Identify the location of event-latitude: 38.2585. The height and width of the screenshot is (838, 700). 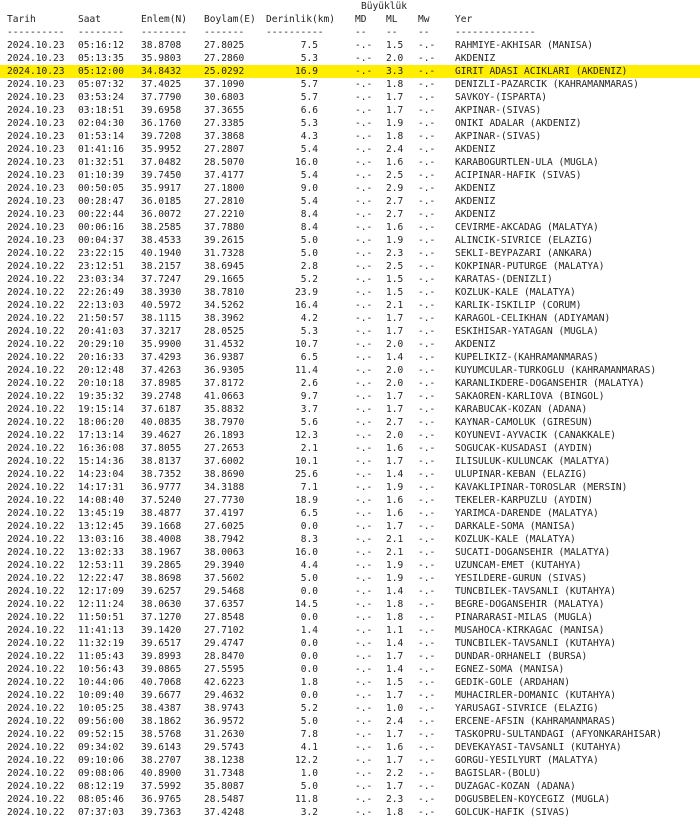
(161, 227).